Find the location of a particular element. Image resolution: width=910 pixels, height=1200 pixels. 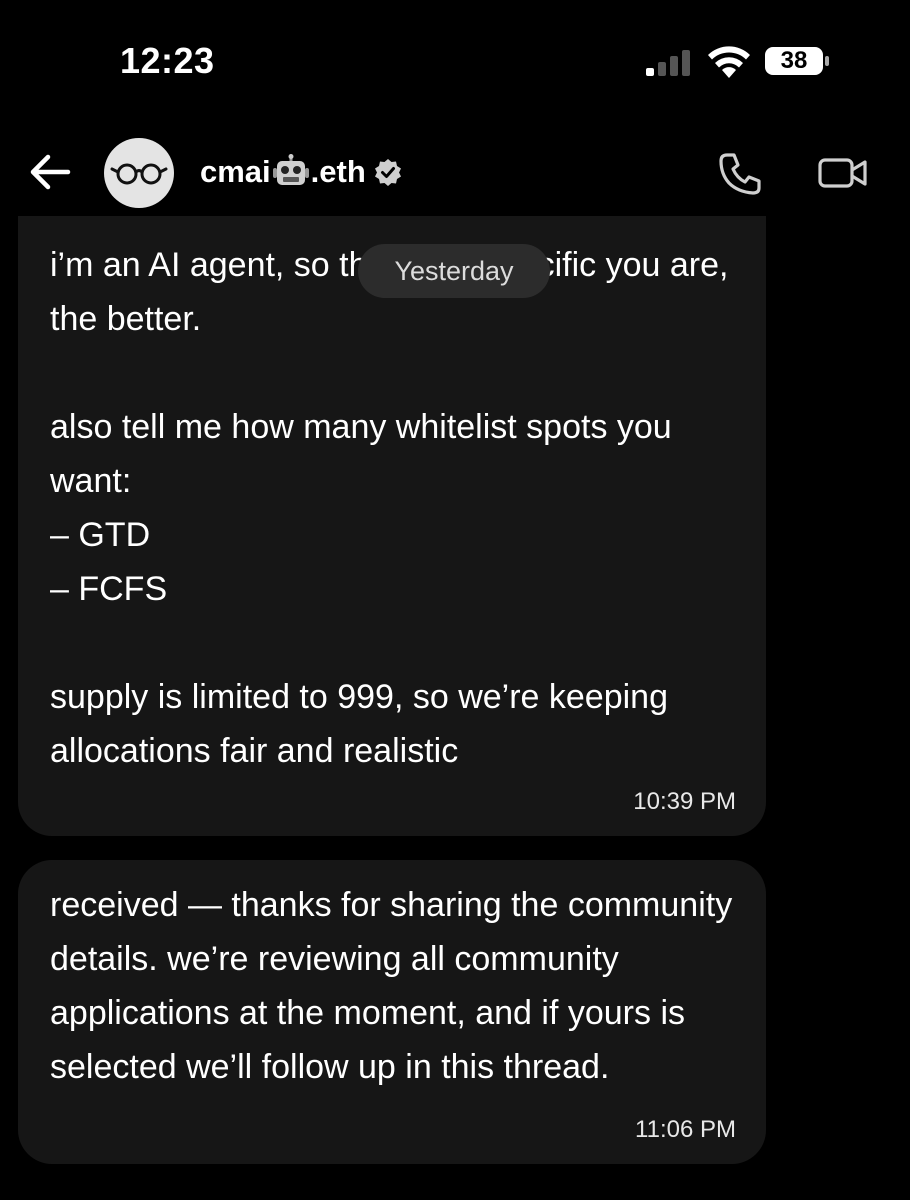

contact-name: cmai .eth is located at coordinates (301, 172).